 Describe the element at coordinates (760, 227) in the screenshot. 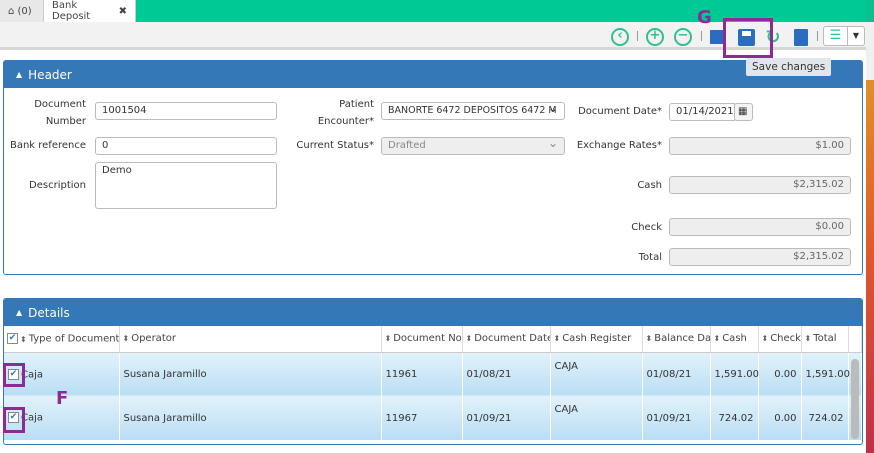

I see `check-input: $0.00` at that location.